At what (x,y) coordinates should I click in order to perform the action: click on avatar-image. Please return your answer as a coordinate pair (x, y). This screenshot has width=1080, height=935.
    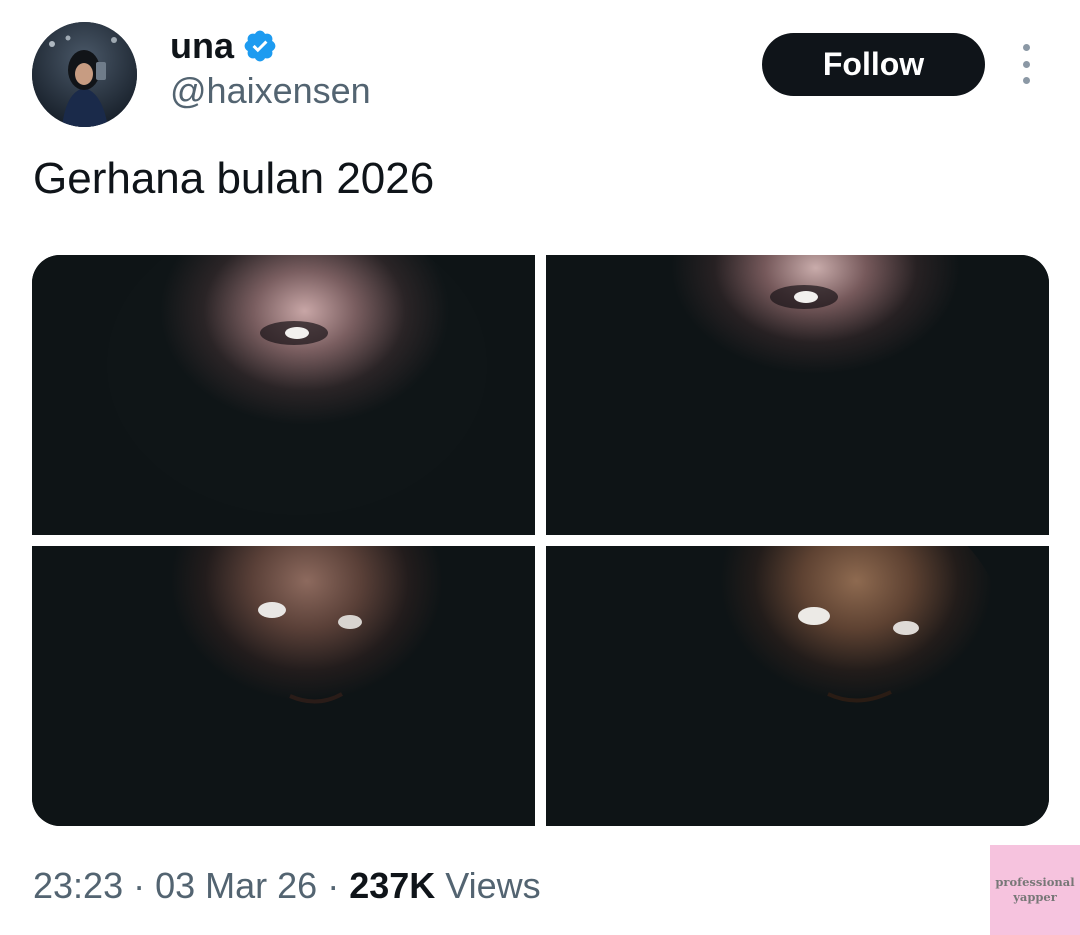
    Looking at the image, I should click on (84, 74).